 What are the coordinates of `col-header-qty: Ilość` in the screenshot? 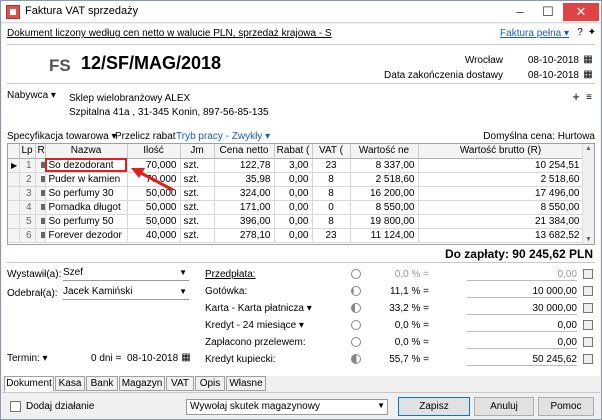 It's located at (154, 151).